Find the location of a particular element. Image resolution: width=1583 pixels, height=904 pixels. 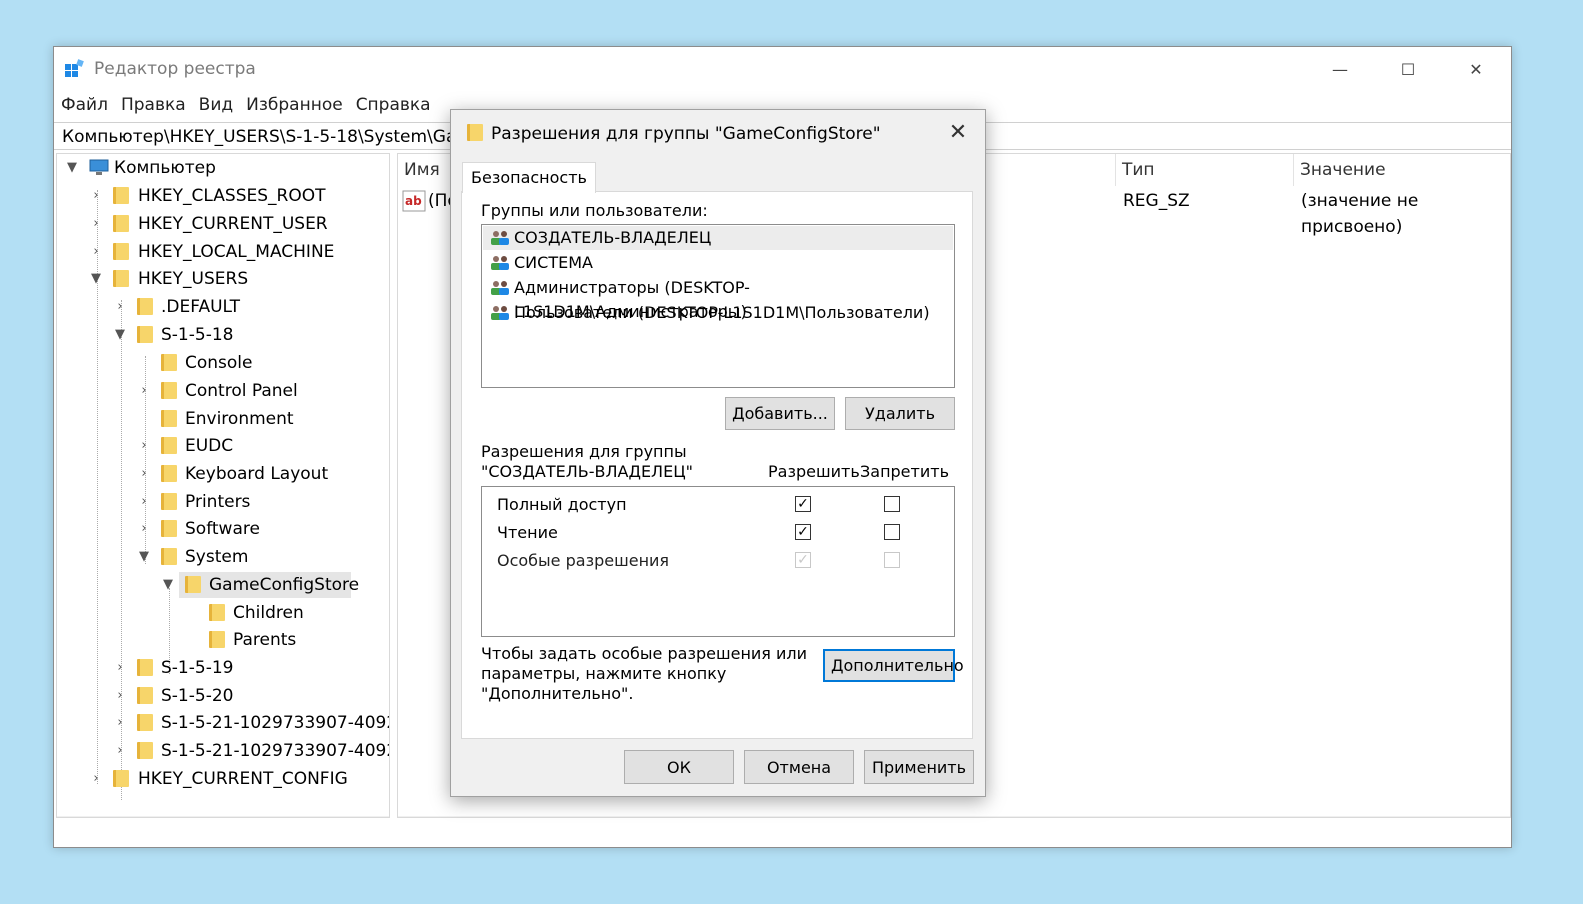

tree-label: HKEY_CURRENT_USER is located at coordinates (233, 224).